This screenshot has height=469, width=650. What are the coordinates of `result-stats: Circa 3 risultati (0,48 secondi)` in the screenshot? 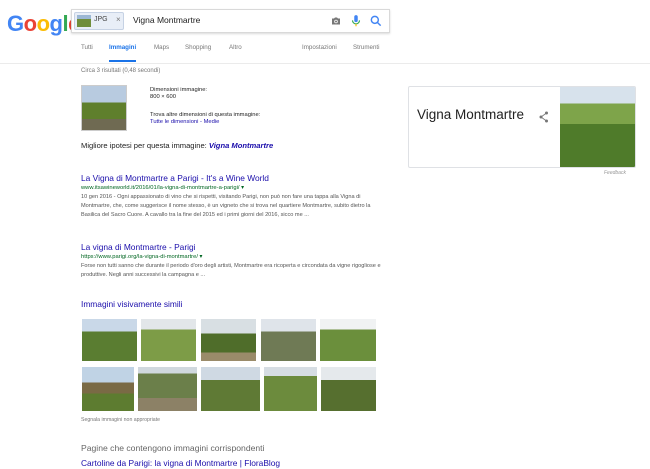 It's located at (121, 71).